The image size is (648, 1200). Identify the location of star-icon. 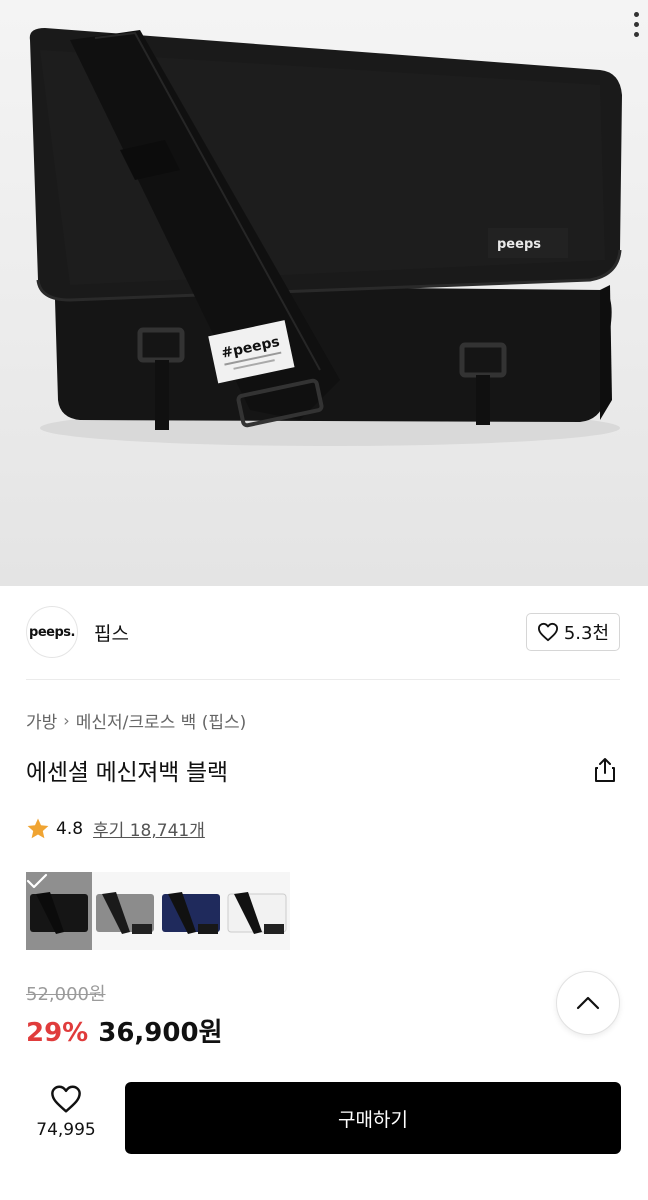
(38, 828).